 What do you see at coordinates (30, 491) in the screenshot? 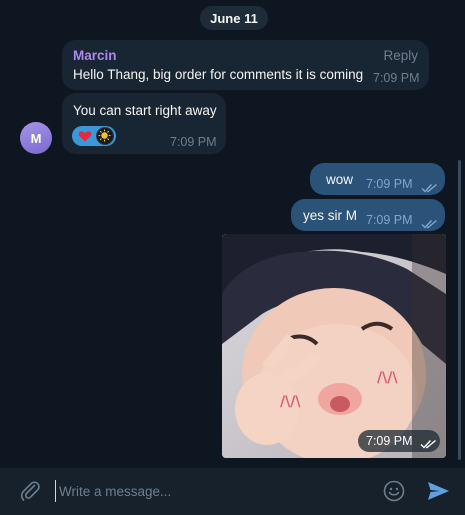
I see `paperclip-icon` at bounding box center [30, 491].